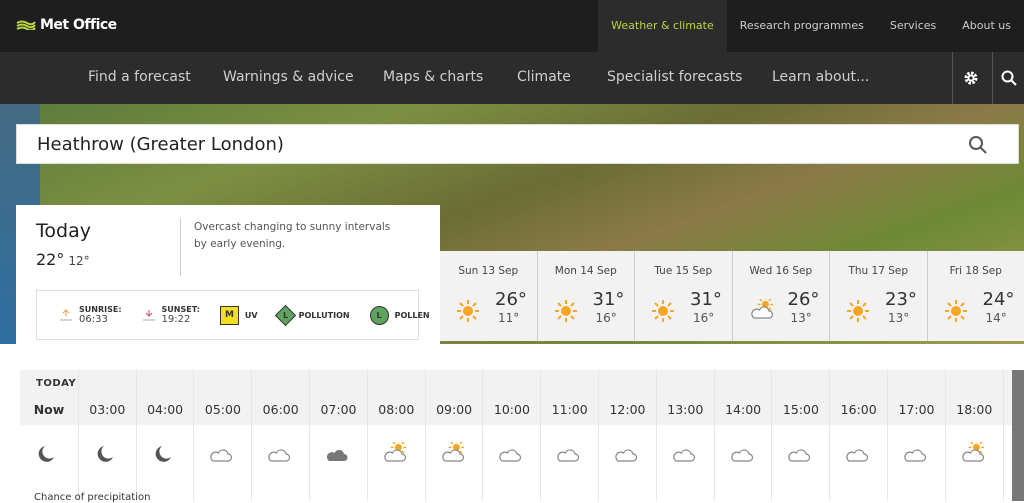  Describe the element at coordinates (627, 409) in the screenshot. I see `hour-time: 12:00` at that location.